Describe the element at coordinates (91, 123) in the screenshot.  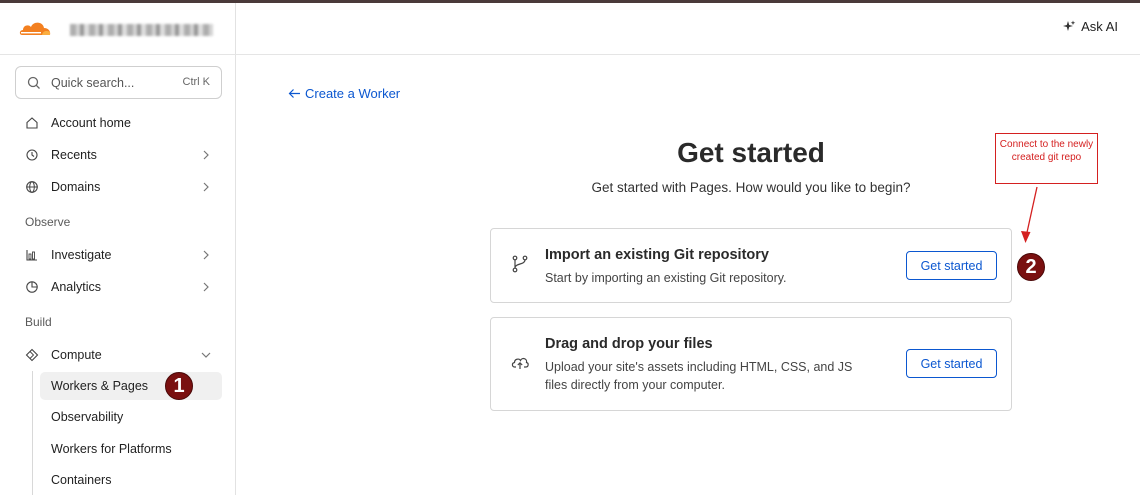
I see `sidebar-item-label: Account home` at that location.